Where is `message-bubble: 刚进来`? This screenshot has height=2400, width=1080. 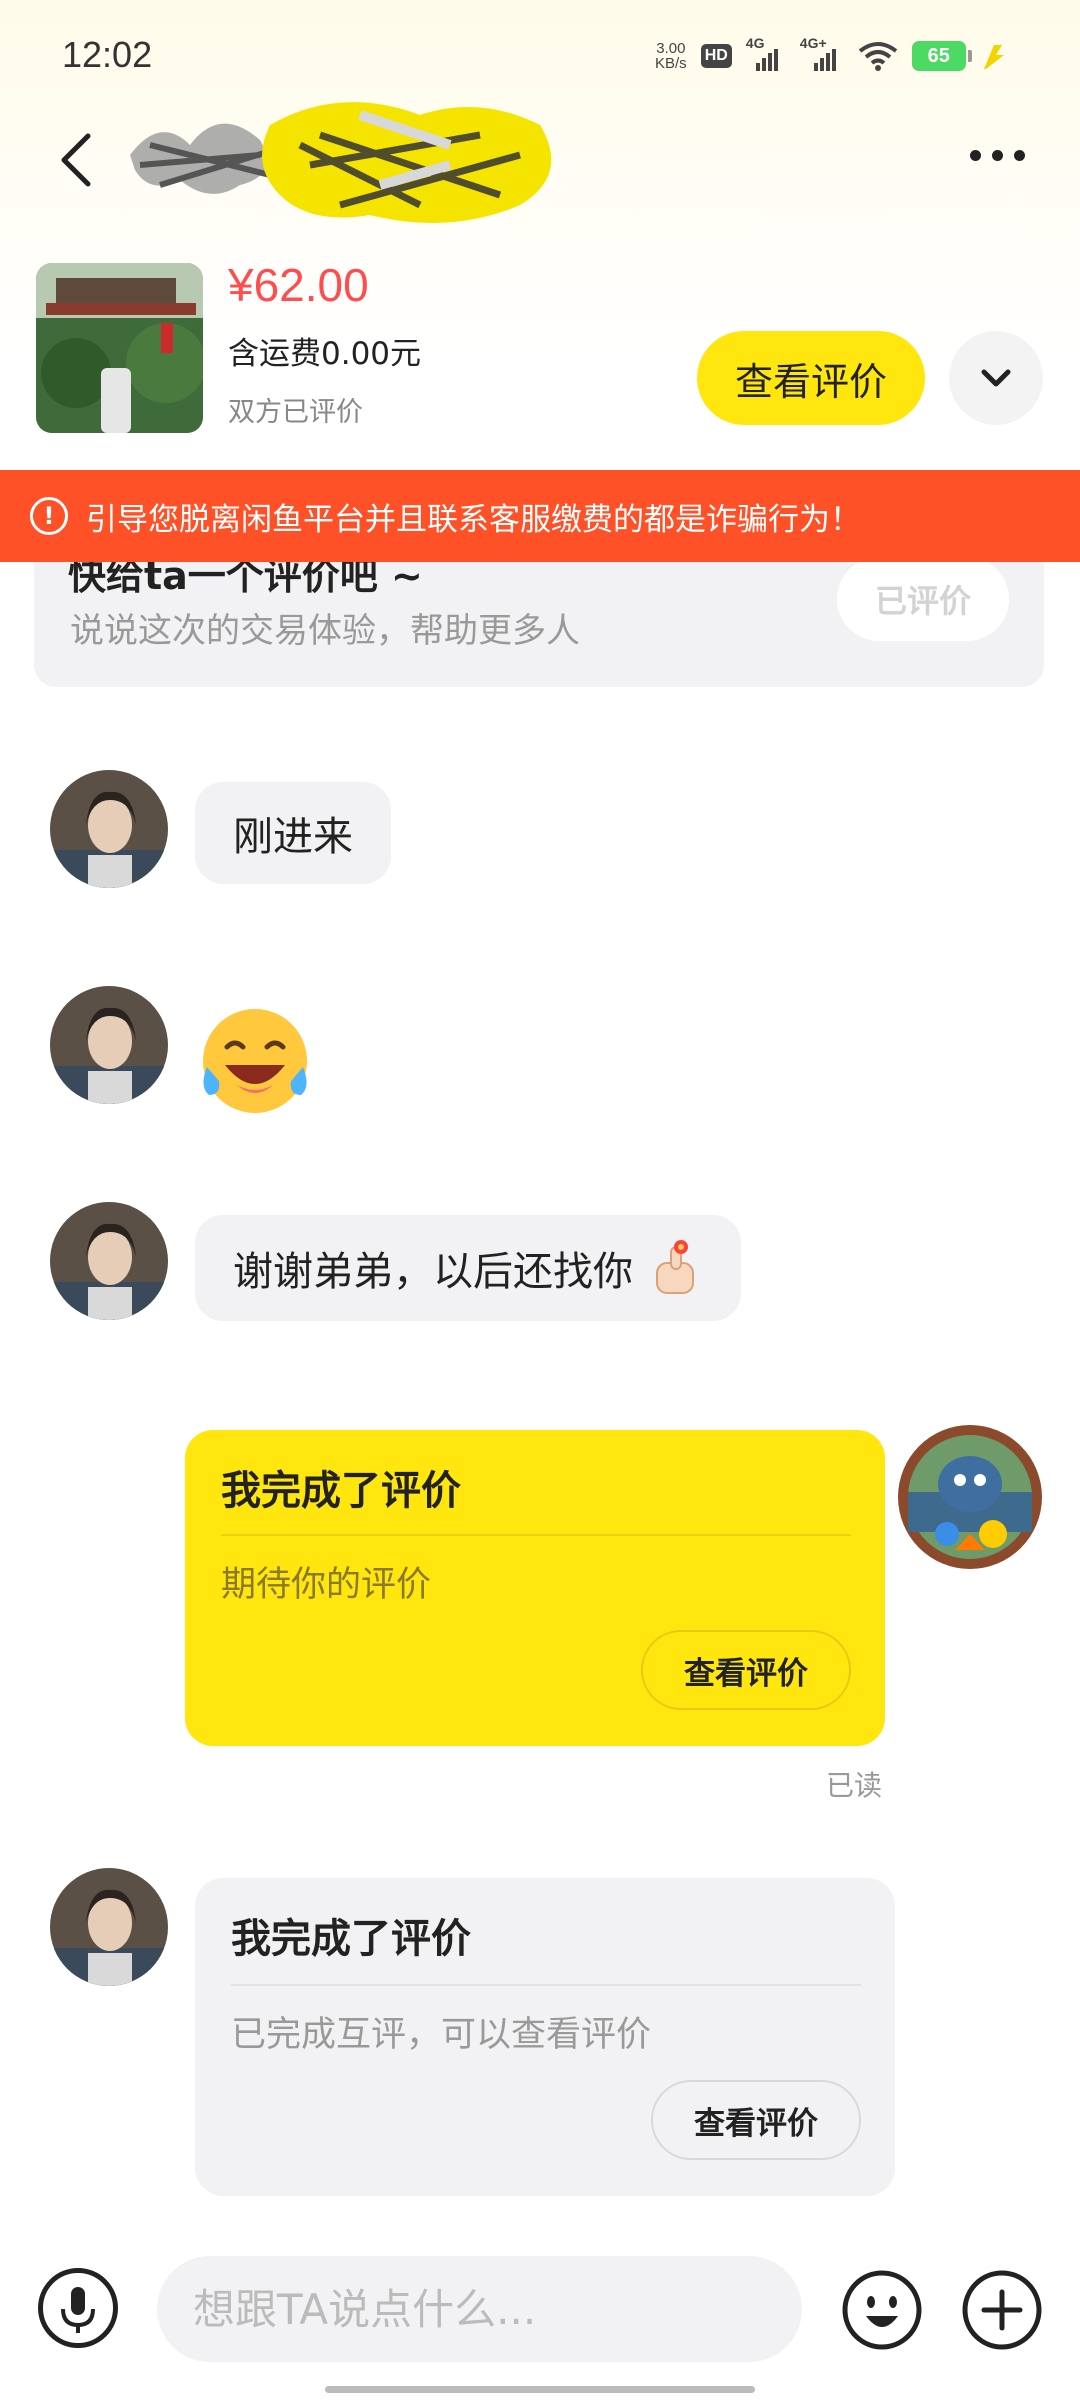 message-bubble: 刚进来 is located at coordinates (293, 833).